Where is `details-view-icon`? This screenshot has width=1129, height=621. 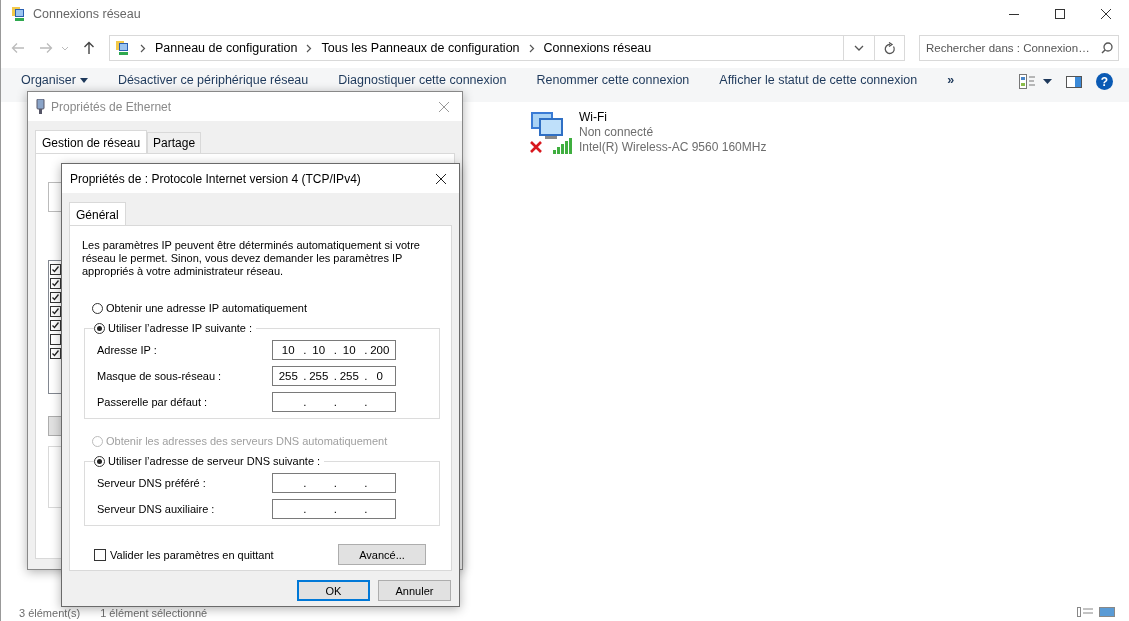 details-view-icon is located at coordinates (1085, 612).